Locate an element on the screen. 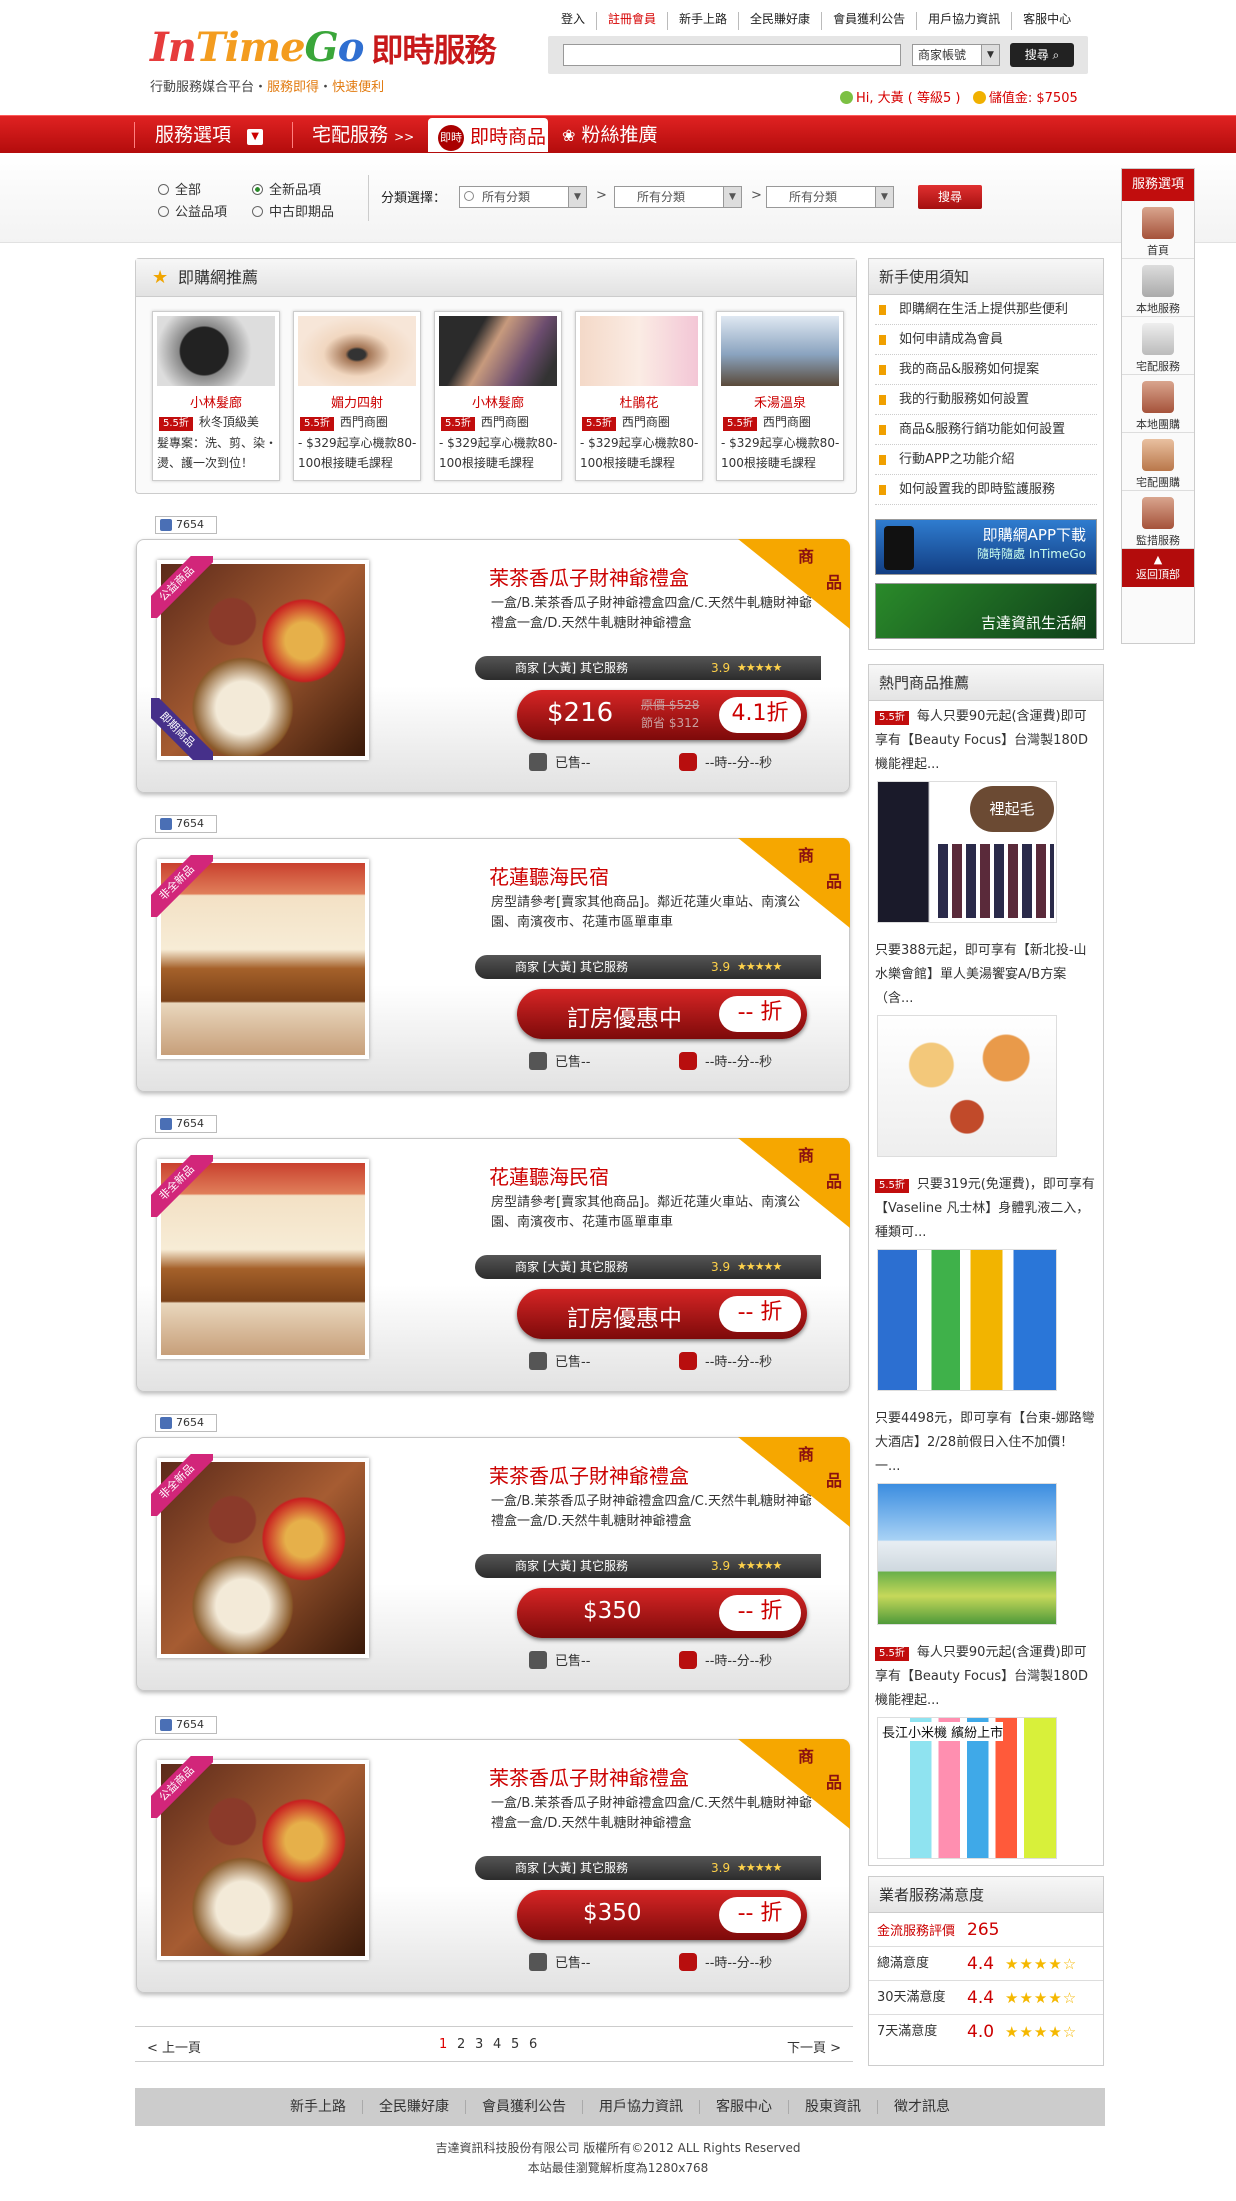 This screenshot has width=1236, height=2201. rec-card: 小林髮廊 5.5折 西門商圈 - $329起享心機款80-100根接睫毛課程 is located at coordinates (498, 396).